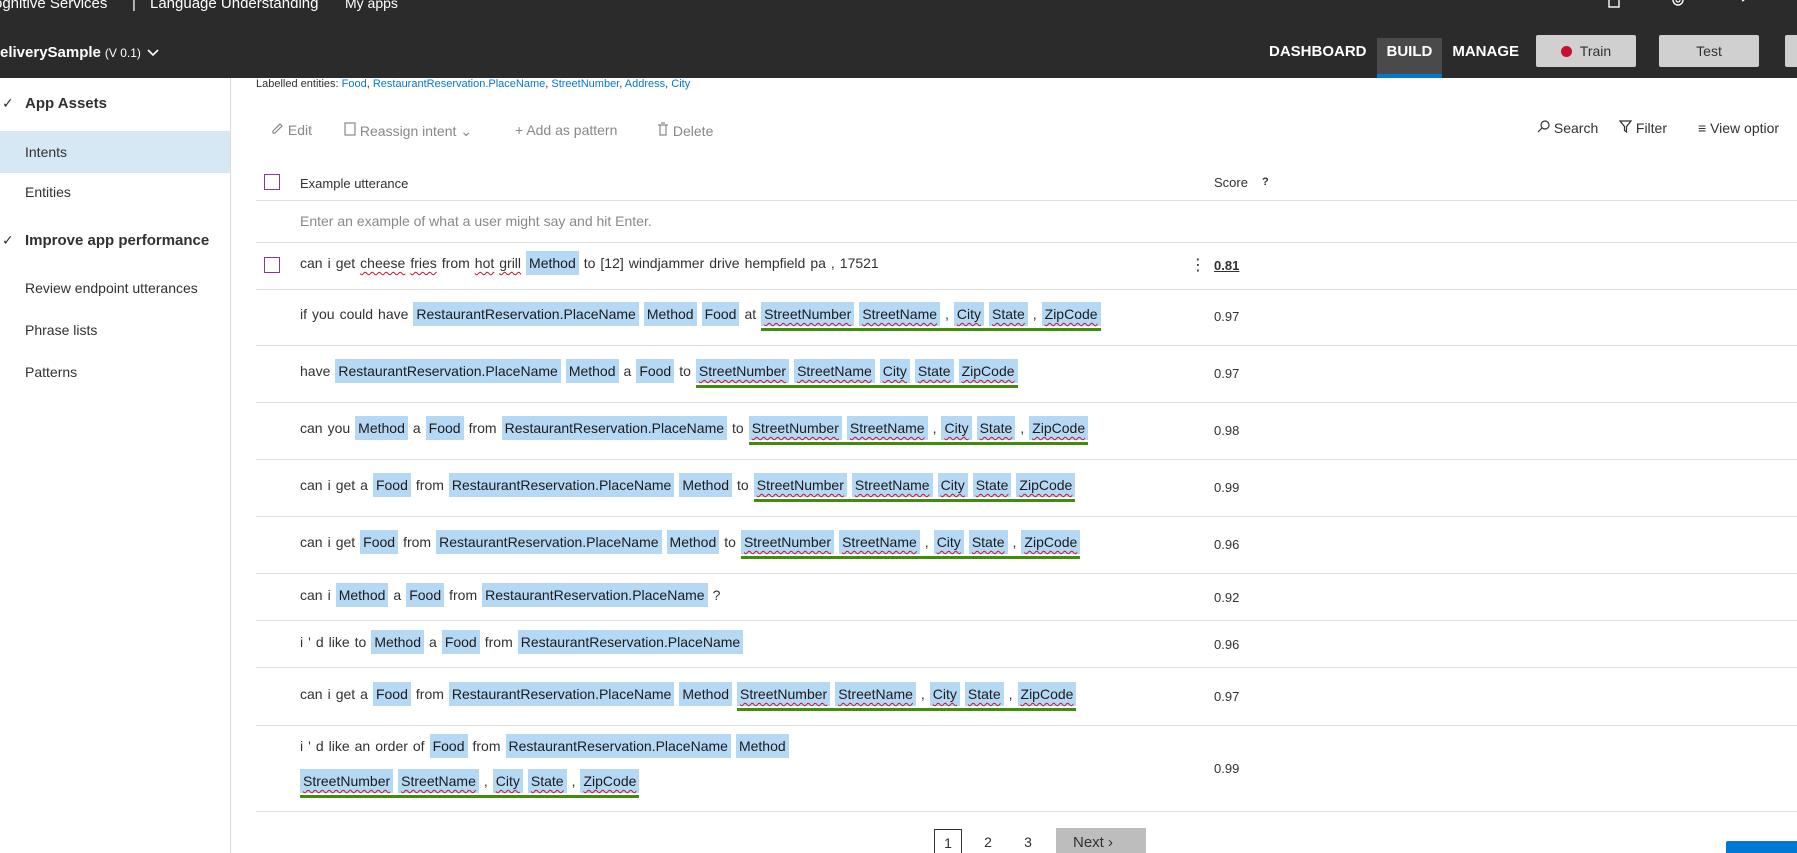  Describe the element at coordinates (1265, 182) in the screenshot. I see `score-help-icon: ?` at that location.